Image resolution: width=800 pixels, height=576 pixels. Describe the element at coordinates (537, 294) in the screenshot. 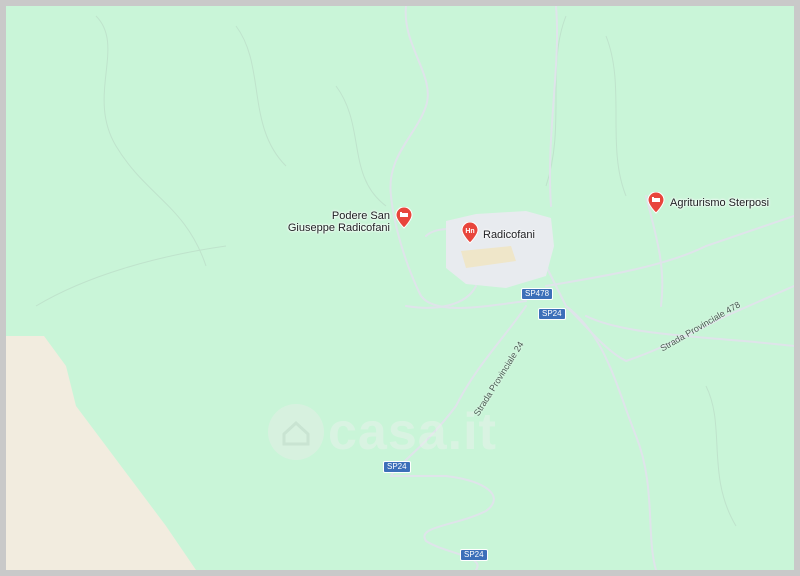

I see `road-shield-sp478: SP478` at that location.